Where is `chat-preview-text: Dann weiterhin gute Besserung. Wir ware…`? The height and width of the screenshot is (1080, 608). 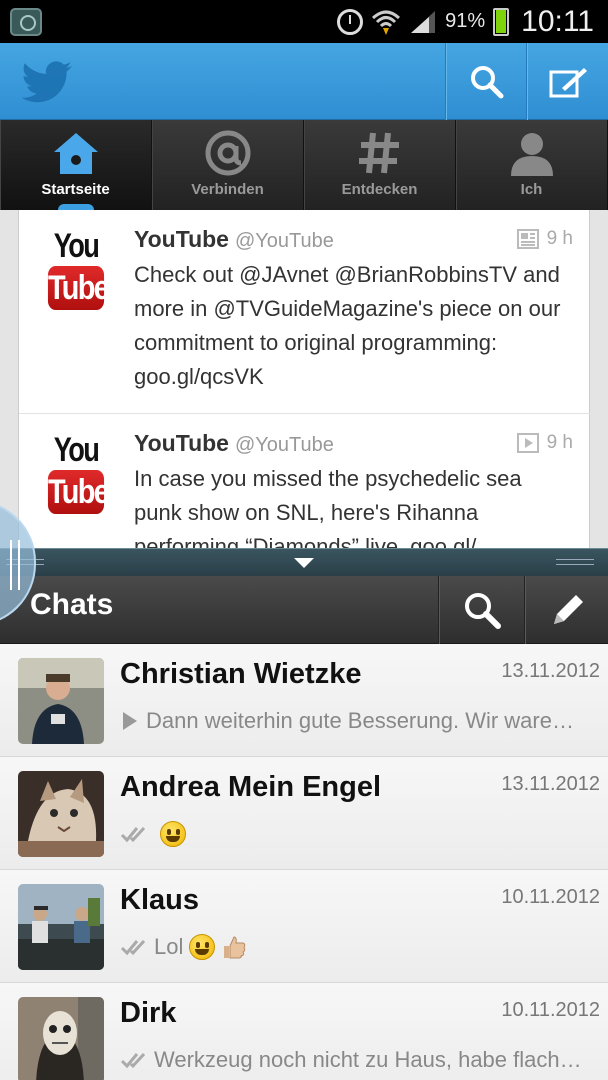 chat-preview-text: Dann weiterhin gute Besserung. Wir ware… is located at coordinates (360, 720).